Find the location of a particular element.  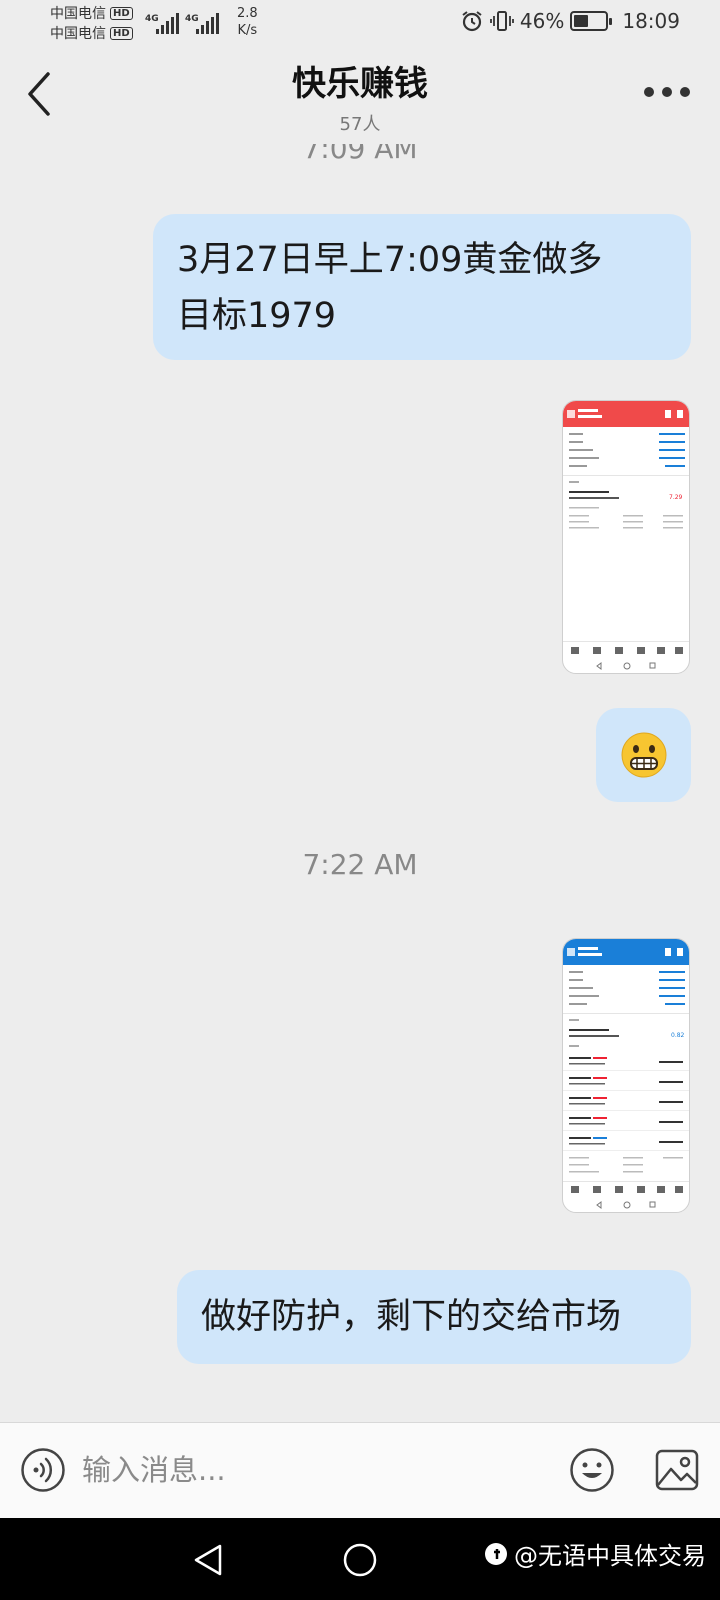

timestamp: 7:22 AM is located at coordinates (360, 864).